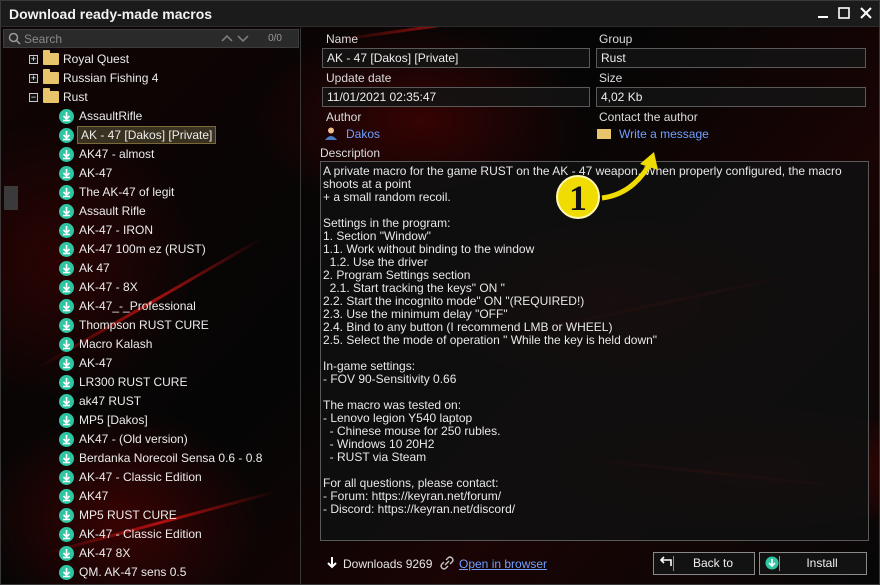 The width and height of the screenshot is (880, 585). What do you see at coordinates (731, 58) in the screenshot?
I see `group-field: Rust` at bounding box center [731, 58].